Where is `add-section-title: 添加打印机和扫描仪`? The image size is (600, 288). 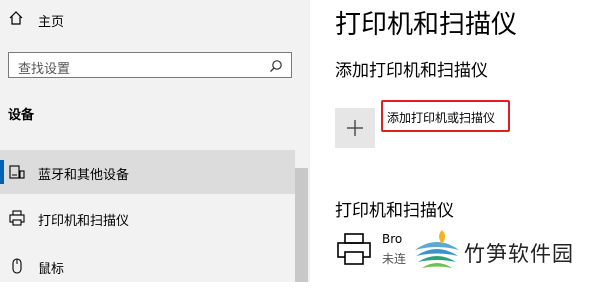 add-section-title: 添加打印机和扫描仪 is located at coordinates (411, 71).